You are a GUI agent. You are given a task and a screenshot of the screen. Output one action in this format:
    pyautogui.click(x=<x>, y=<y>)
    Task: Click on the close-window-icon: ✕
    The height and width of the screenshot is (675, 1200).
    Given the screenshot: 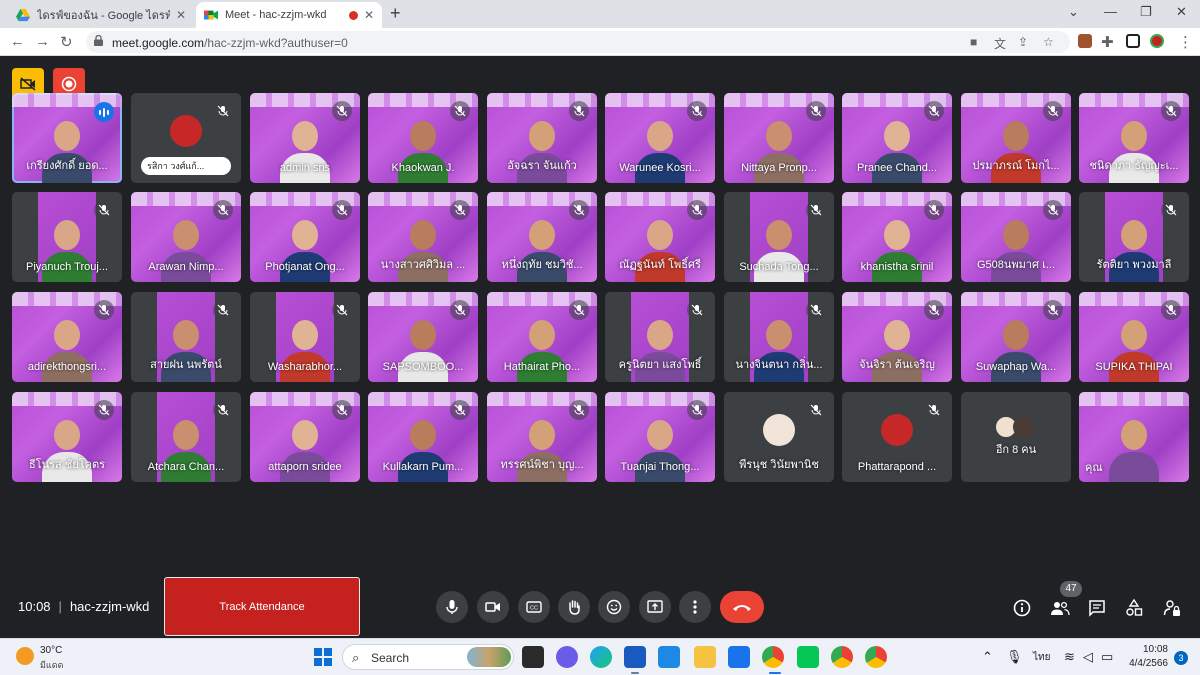 What is the action you would take?
    pyautogui.click(x=1181, y=12)
    